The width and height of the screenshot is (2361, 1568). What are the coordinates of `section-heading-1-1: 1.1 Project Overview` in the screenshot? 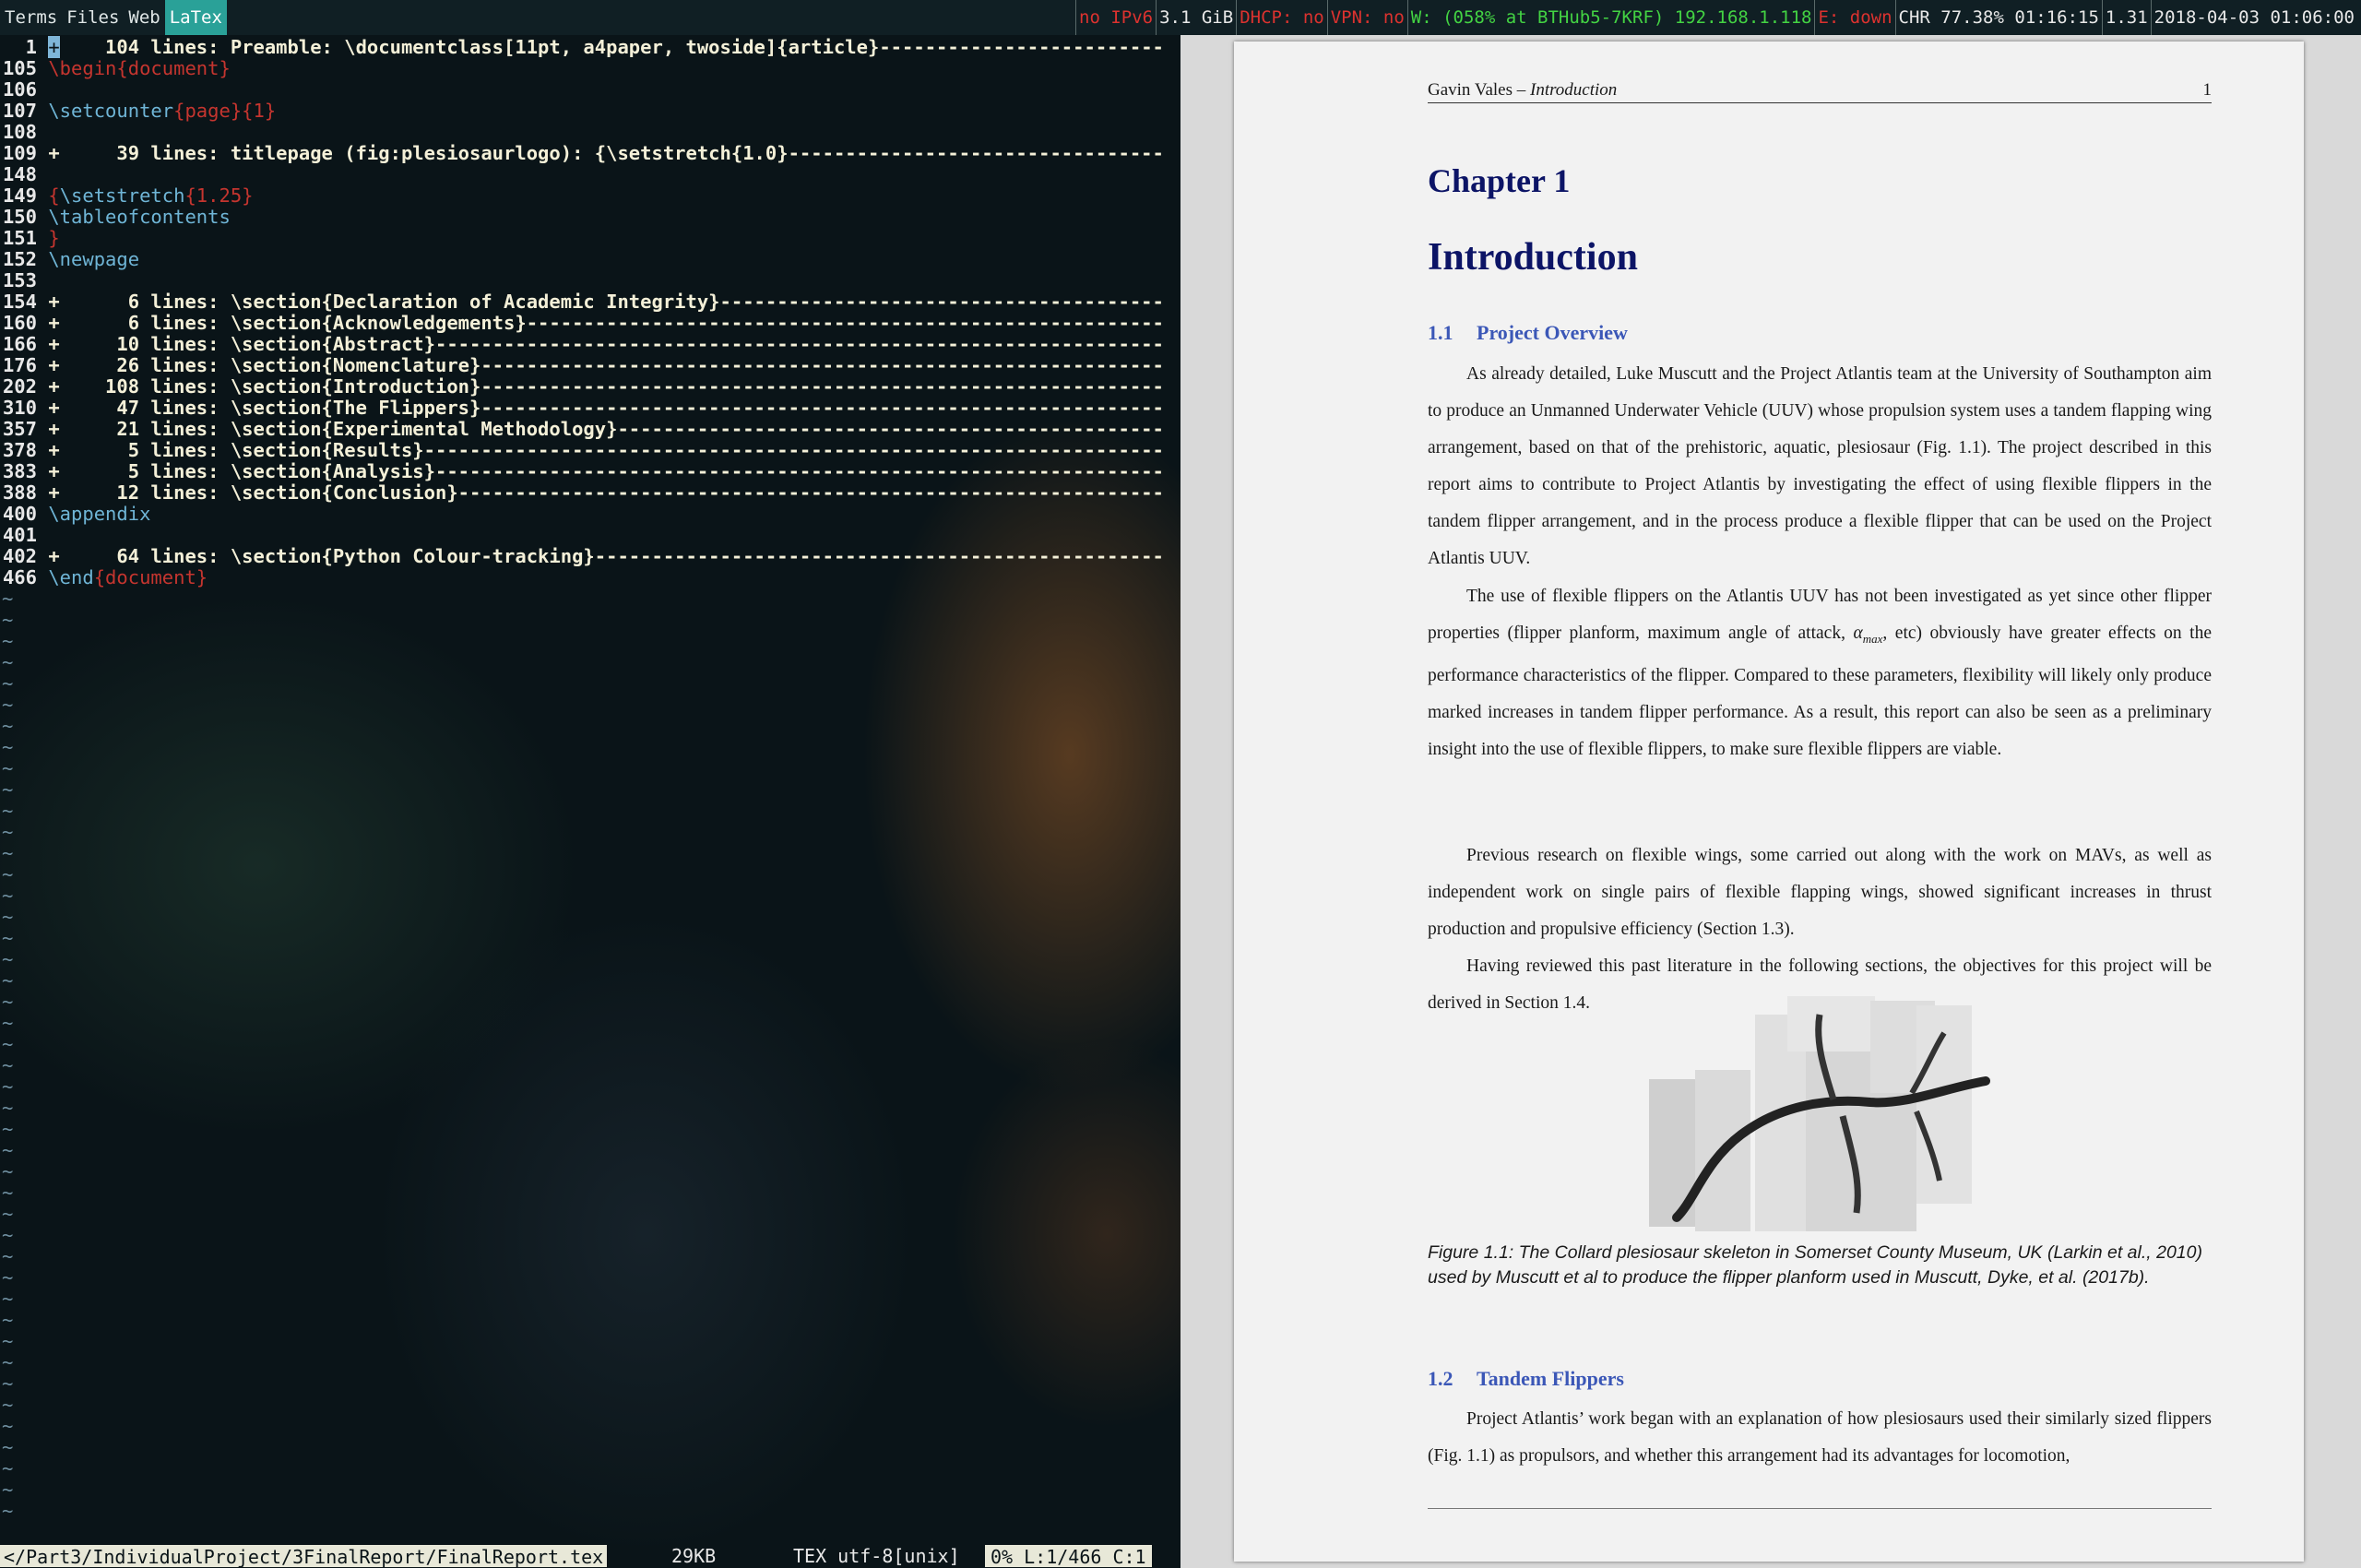 It's located at (1528, 333).